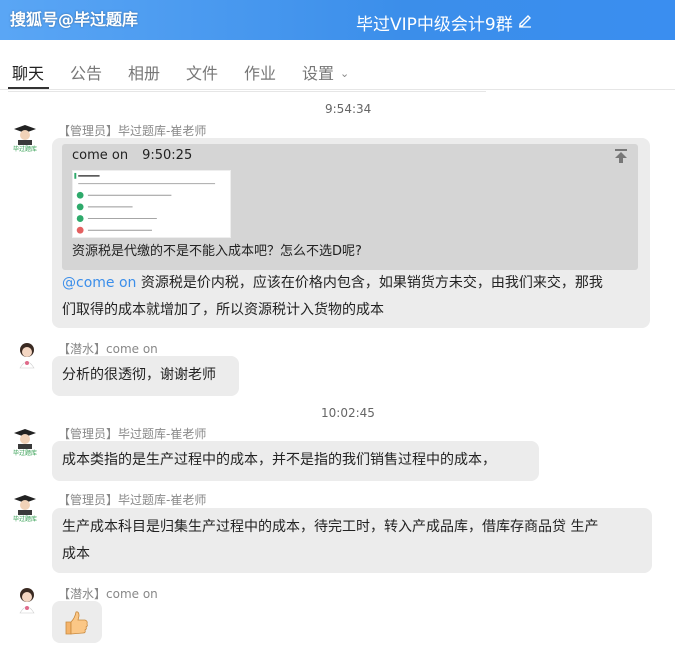 The width and height of the screenshot is (675, 655). I want to click on timestamp: 9:54:34, so click(348, 109).